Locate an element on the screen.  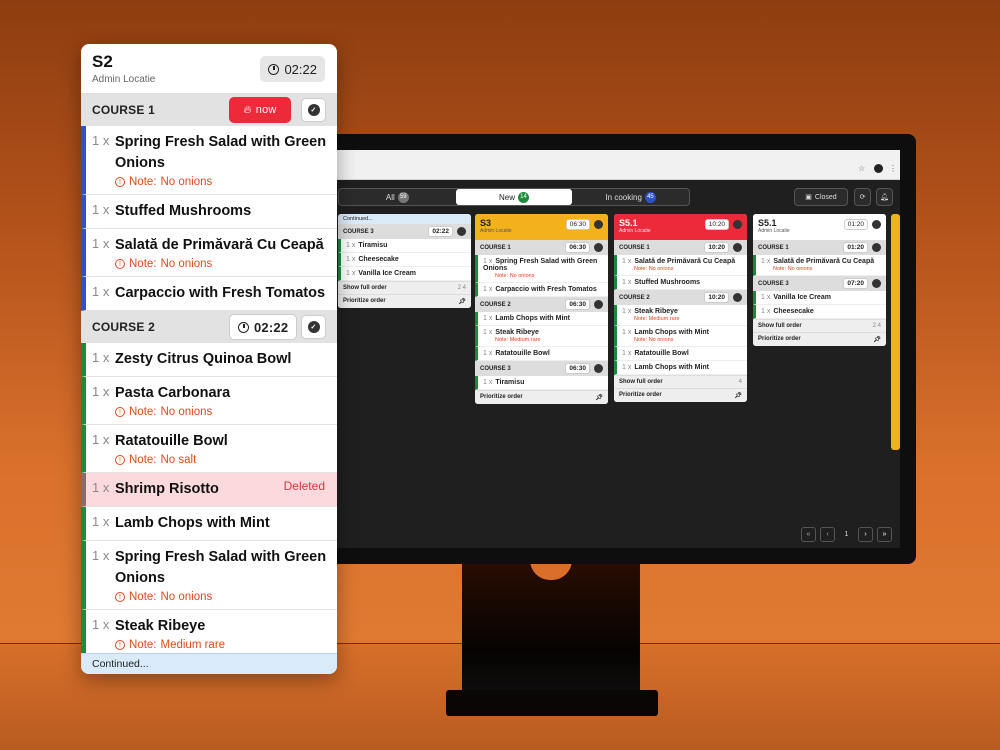
course-header: COURSE 1 01:20 is located at coordinates (819, 247).